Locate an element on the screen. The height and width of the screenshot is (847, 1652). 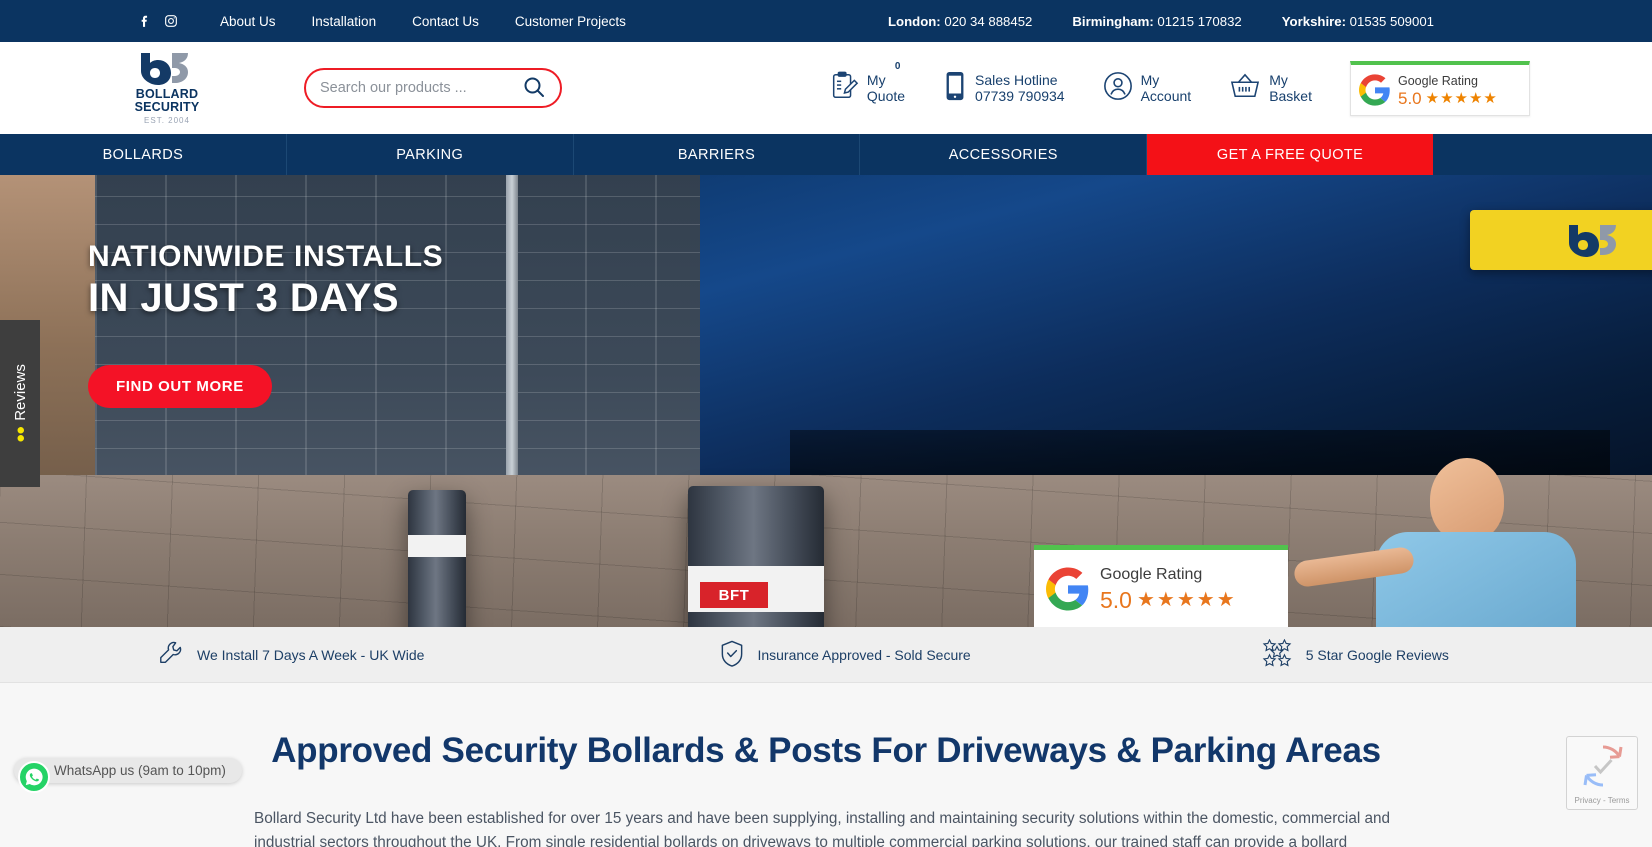
mobile-phone-icon is located at coordinates (955, 88).